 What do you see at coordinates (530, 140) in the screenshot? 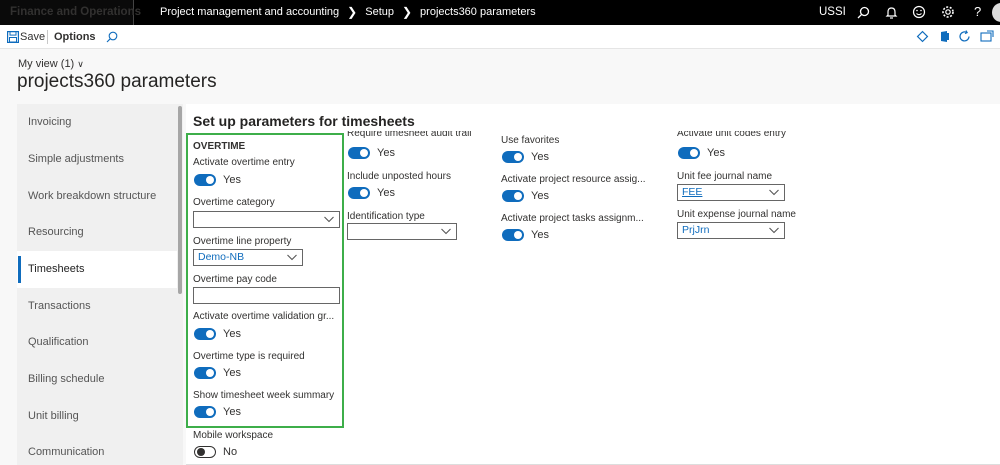
I see `use-favorites-label: Use favorites` at bounding box center [530, 140].